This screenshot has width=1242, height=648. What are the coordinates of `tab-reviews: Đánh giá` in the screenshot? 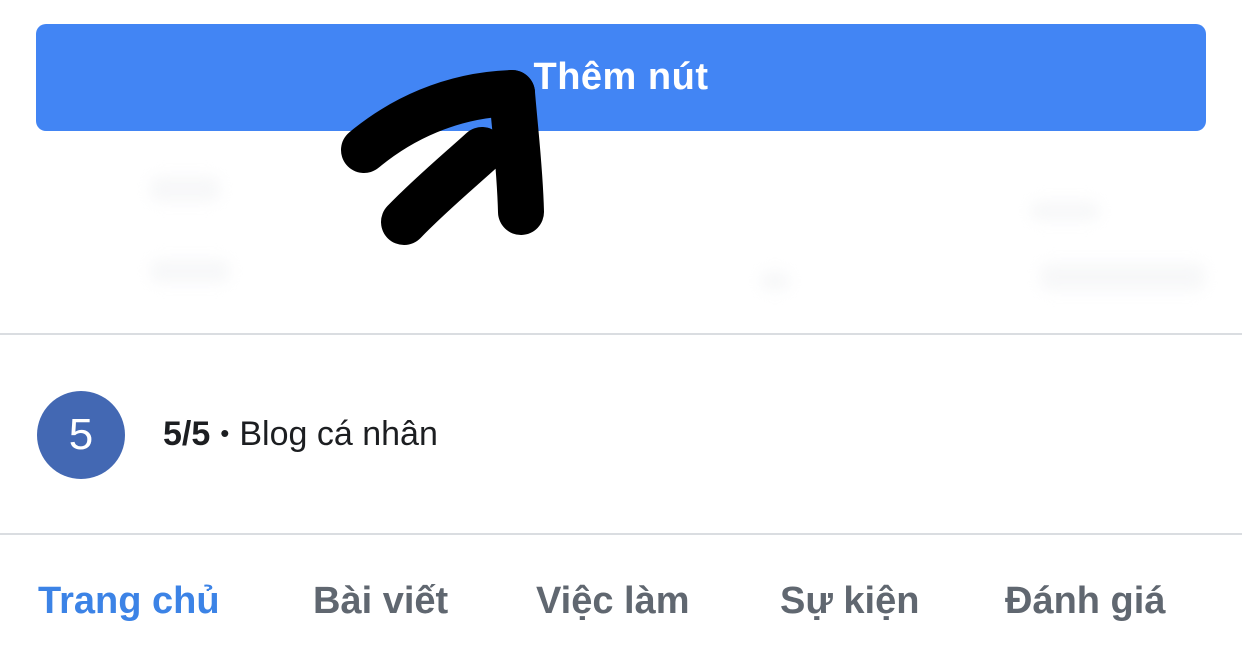 It's located at (1085, 601).